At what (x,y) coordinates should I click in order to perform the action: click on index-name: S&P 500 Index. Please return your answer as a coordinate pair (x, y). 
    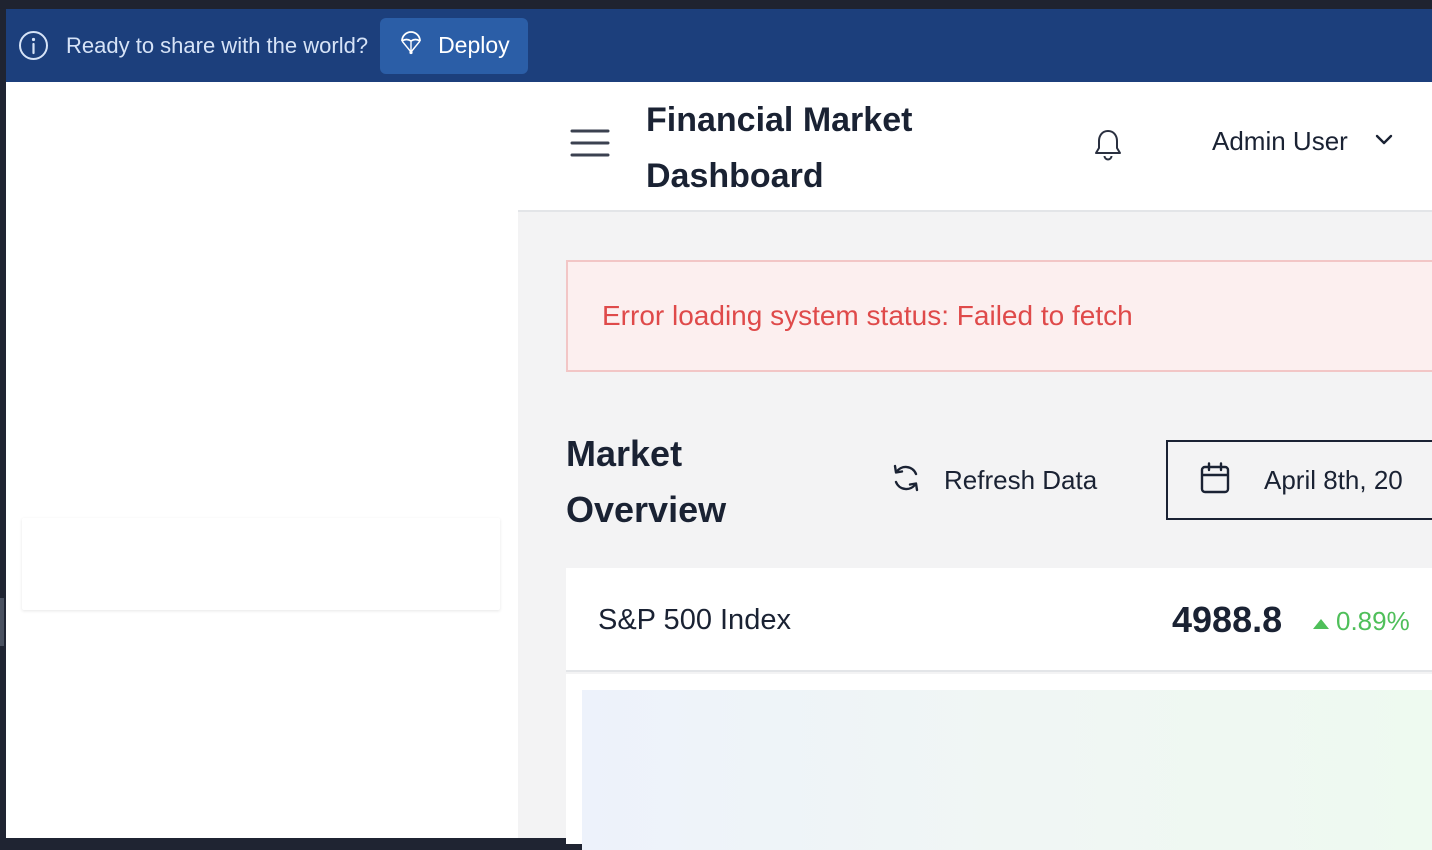
    Looking at the image, I should click on (694, 620).